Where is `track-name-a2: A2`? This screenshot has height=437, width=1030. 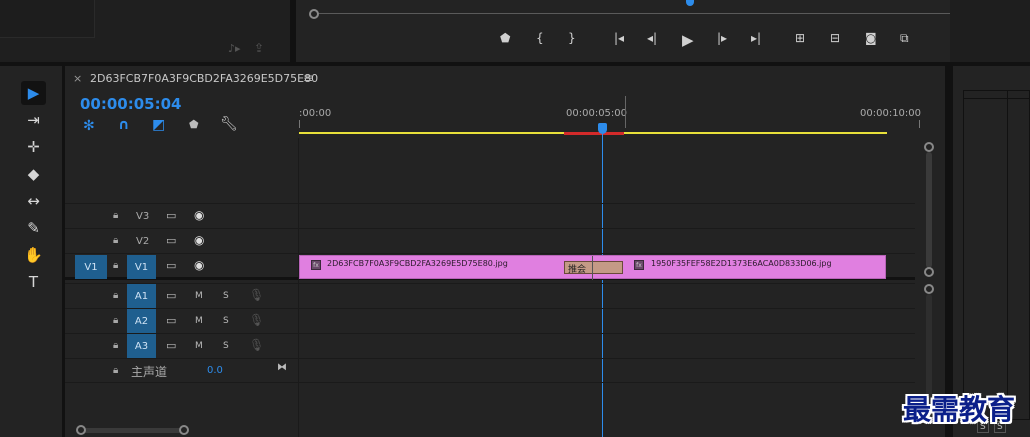
track-name-a2: A2 is located at coordinates (141, 321).